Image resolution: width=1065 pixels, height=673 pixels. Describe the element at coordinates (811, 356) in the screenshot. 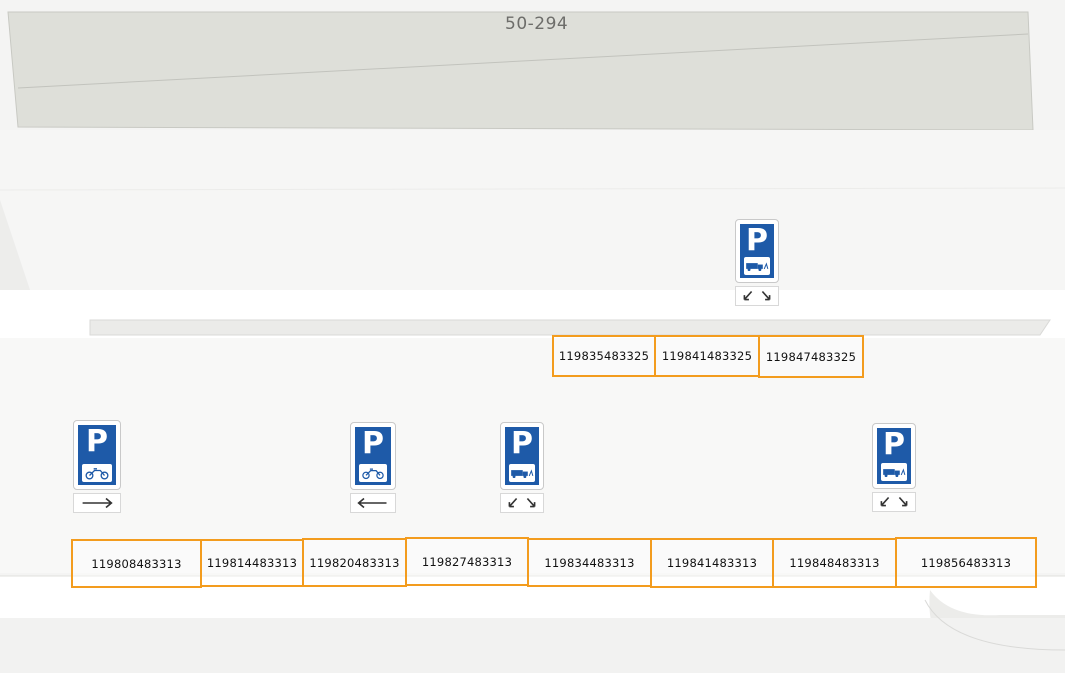

I see `parking-bay: 119847483325` at that location.